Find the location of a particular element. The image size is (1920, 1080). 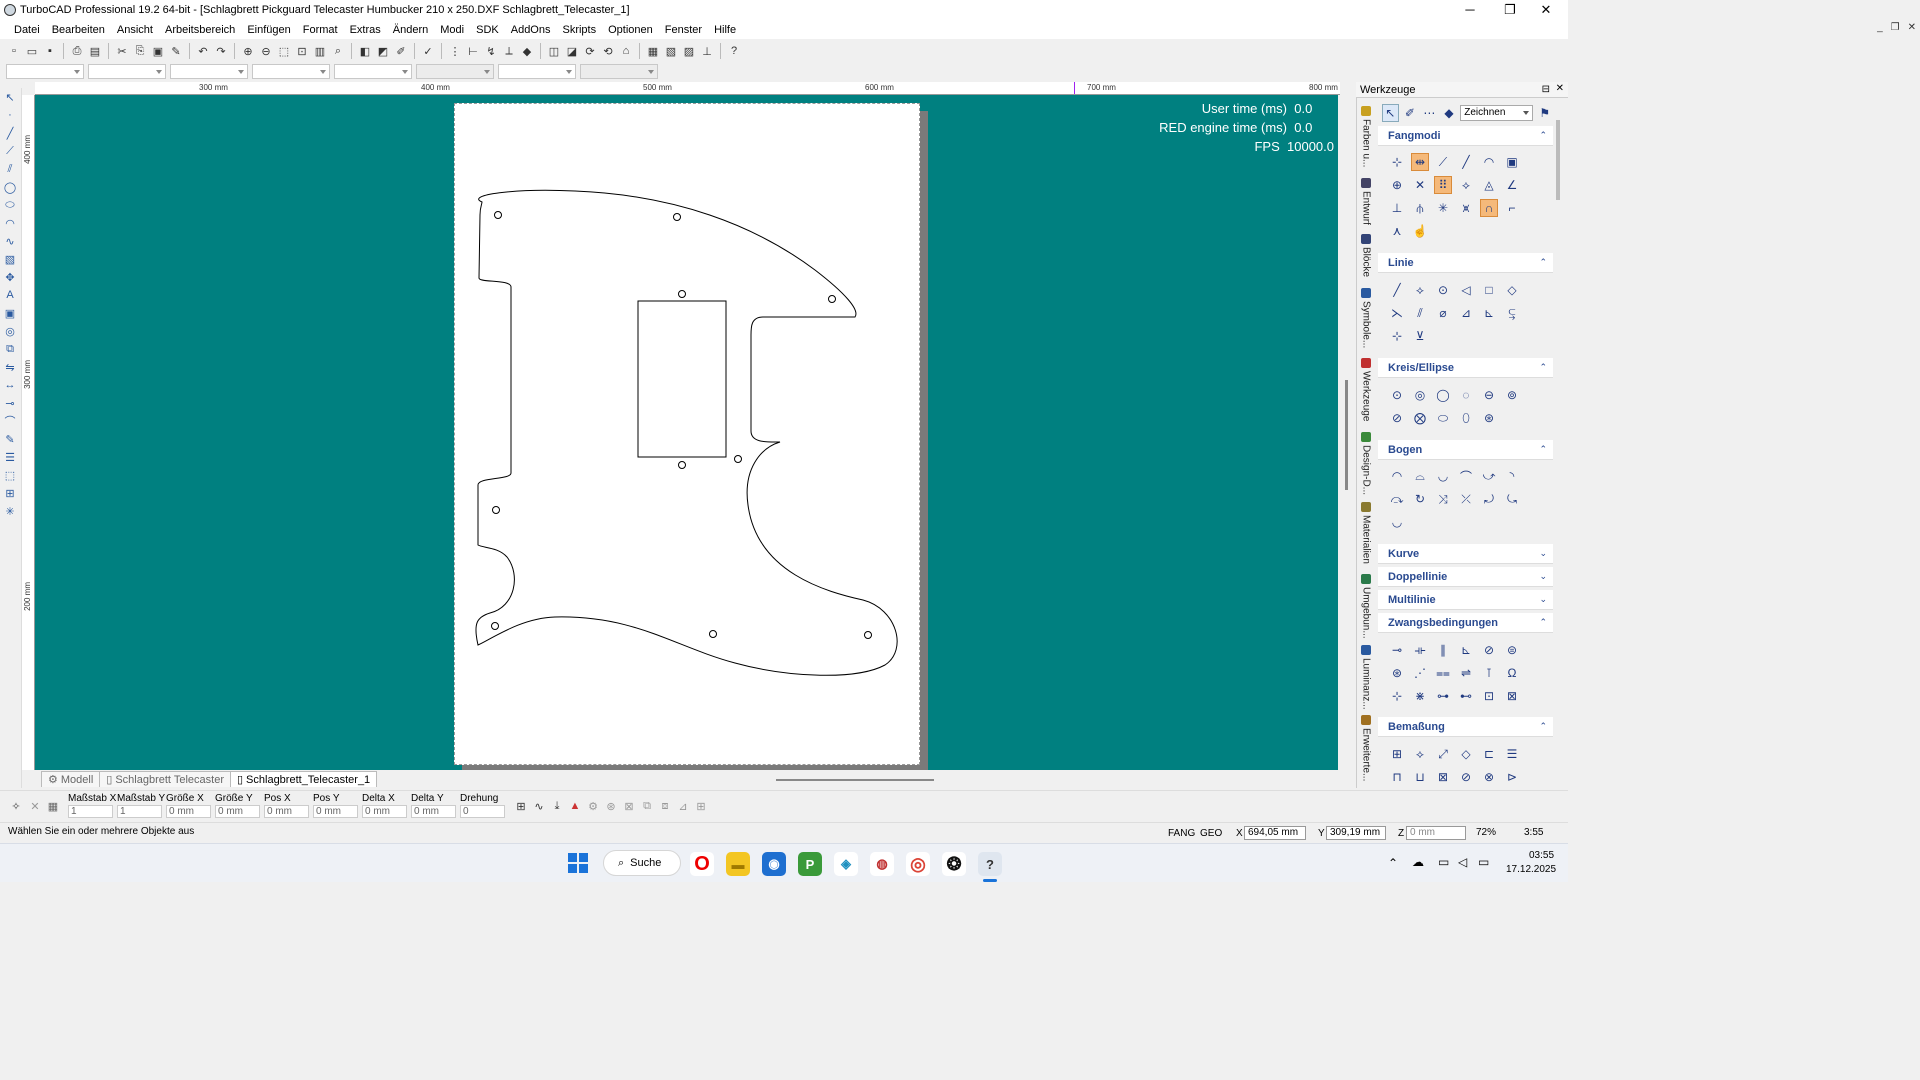

section-bemassung: Bemaßung ⌃ is located at coordinates (1465, 727).